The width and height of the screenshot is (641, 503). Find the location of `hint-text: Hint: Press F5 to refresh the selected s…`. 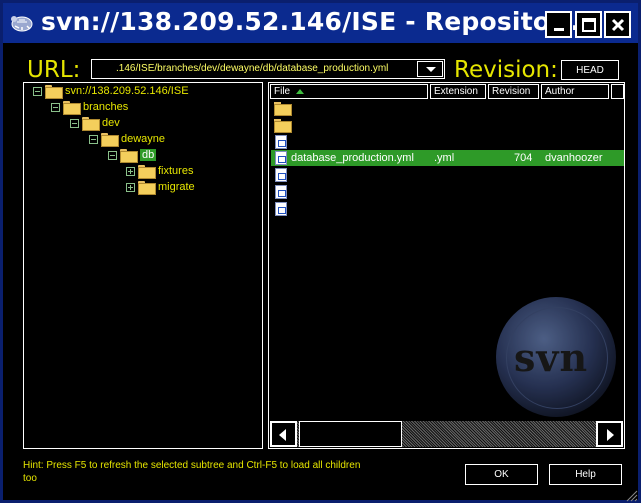

hint-text: Hint: Press F5 to refresh the selected s… is located at coordinates (192, 472).